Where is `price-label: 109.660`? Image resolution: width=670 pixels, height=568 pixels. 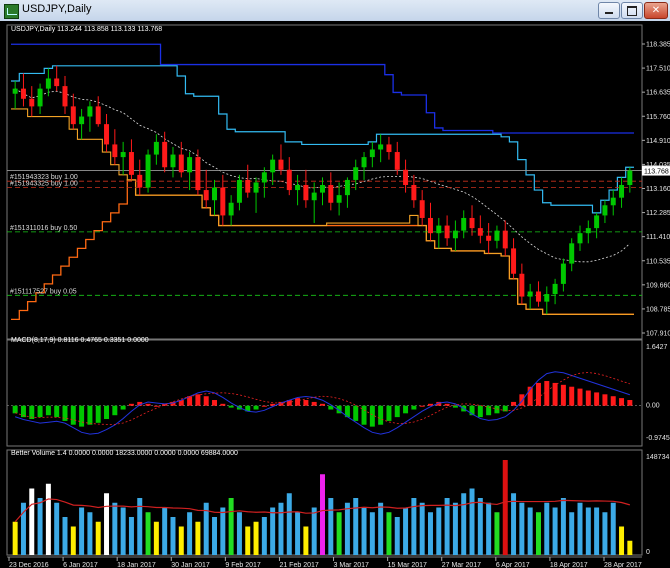
price-label: 109.660 is located at coordinates (658, 285).